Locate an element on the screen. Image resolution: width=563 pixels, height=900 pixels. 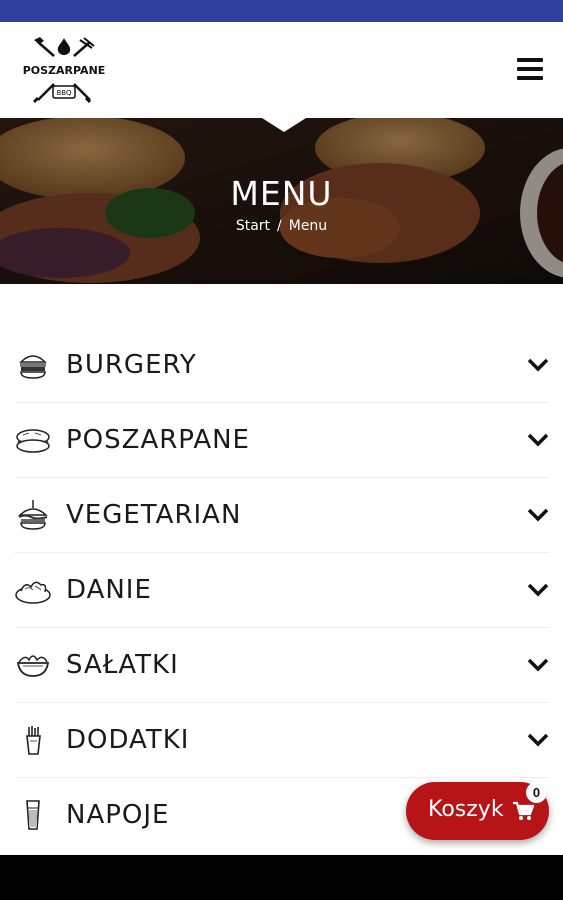
cart-button: Koszyk 0 is located at coordinates (477, 811).